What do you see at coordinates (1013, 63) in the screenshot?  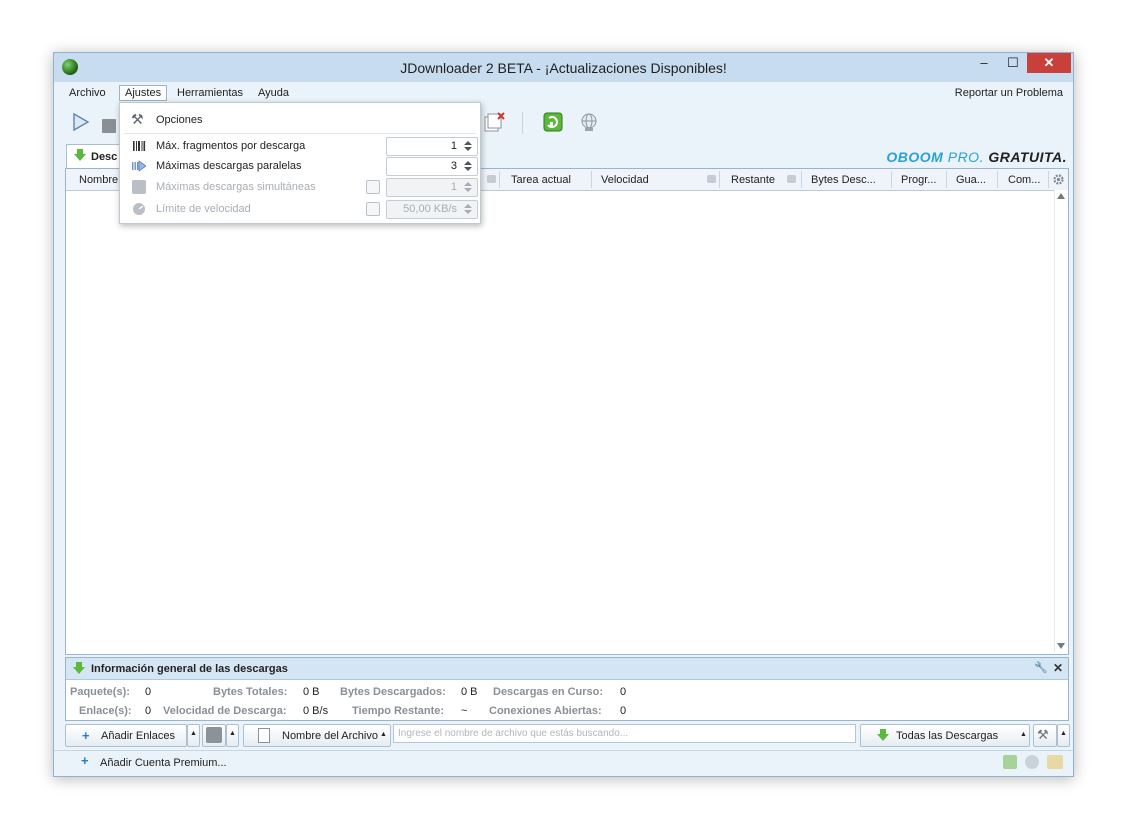 I see `maximize-button: ☐` at bounding box center [1013, 63].